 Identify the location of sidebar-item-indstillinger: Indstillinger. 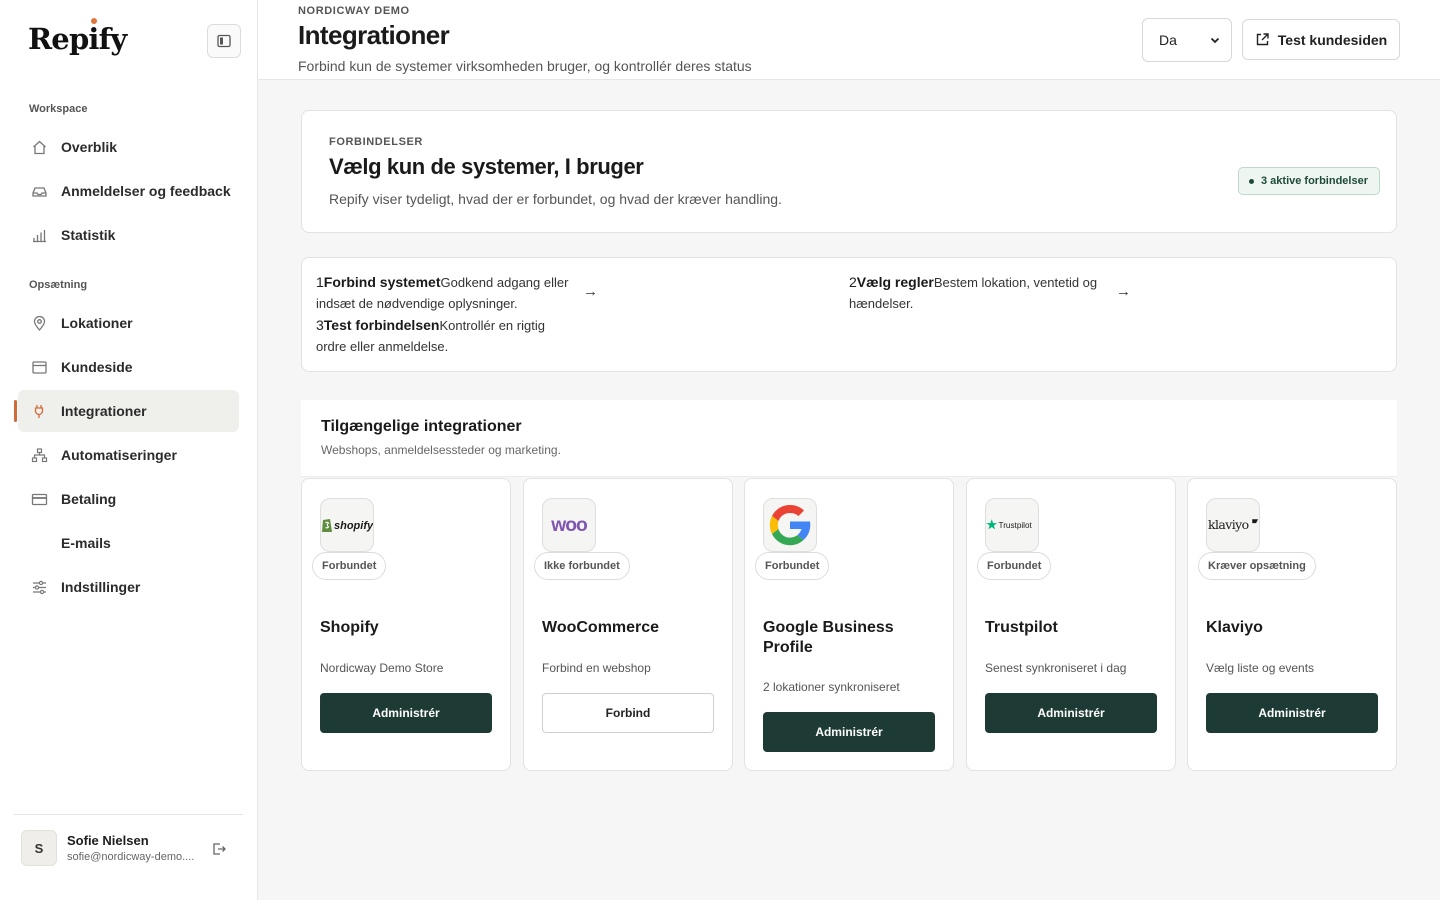
(128, 587).